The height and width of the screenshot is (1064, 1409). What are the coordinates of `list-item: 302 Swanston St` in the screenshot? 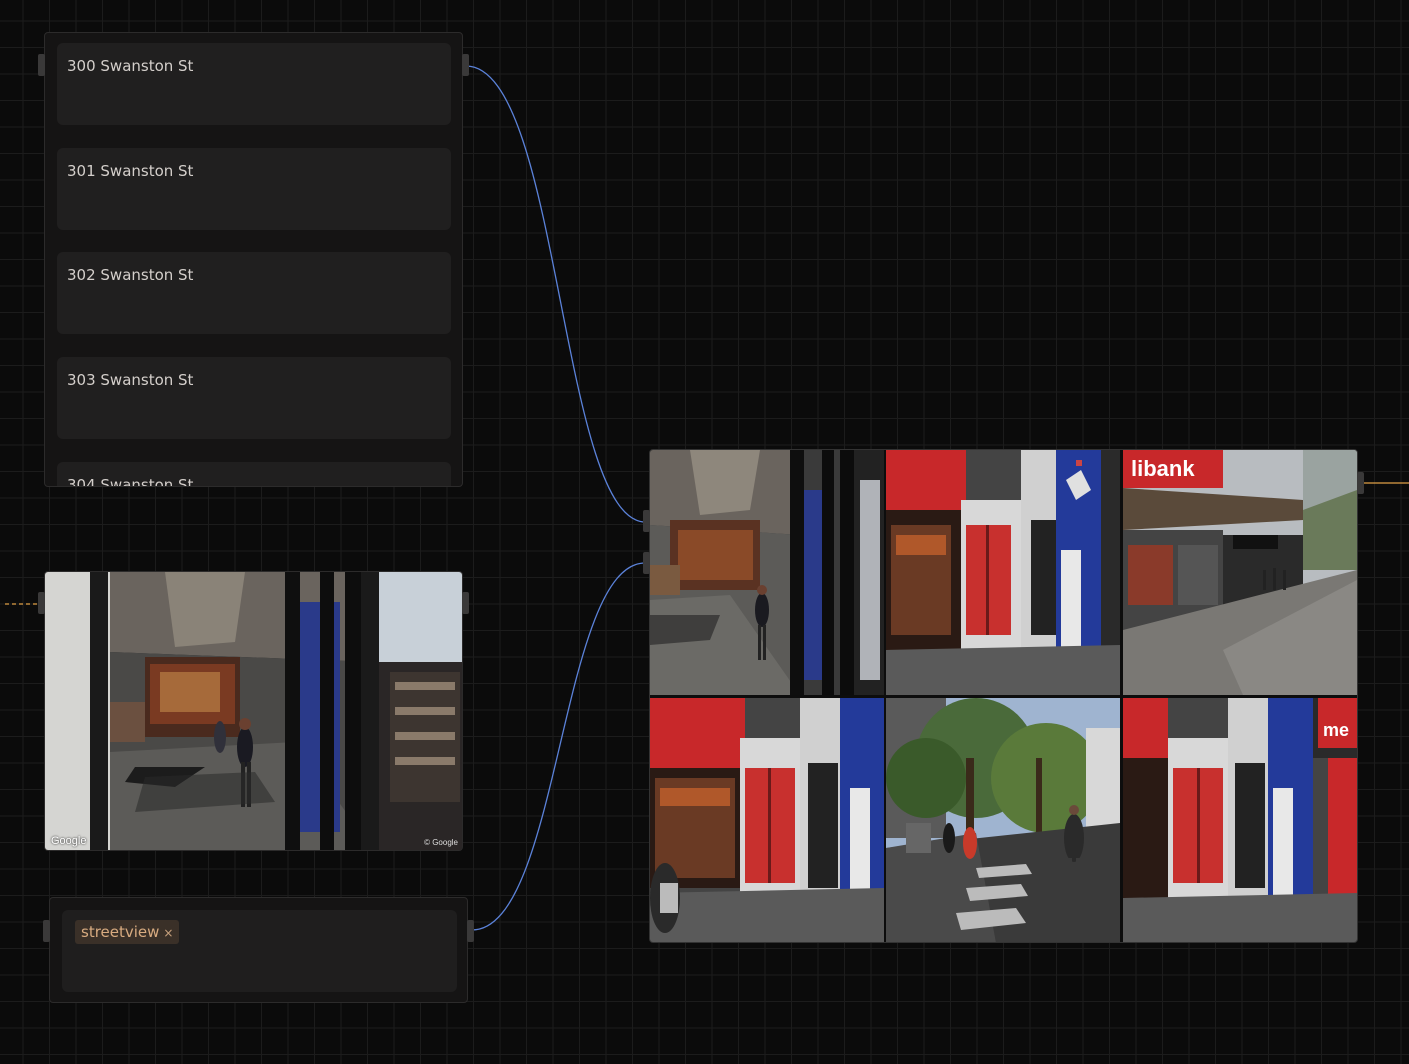 It's located at (254, 293).